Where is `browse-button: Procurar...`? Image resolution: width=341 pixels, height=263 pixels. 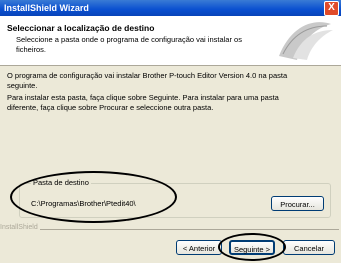
browse-button: Procurar... is located at coordinates (297, 203).